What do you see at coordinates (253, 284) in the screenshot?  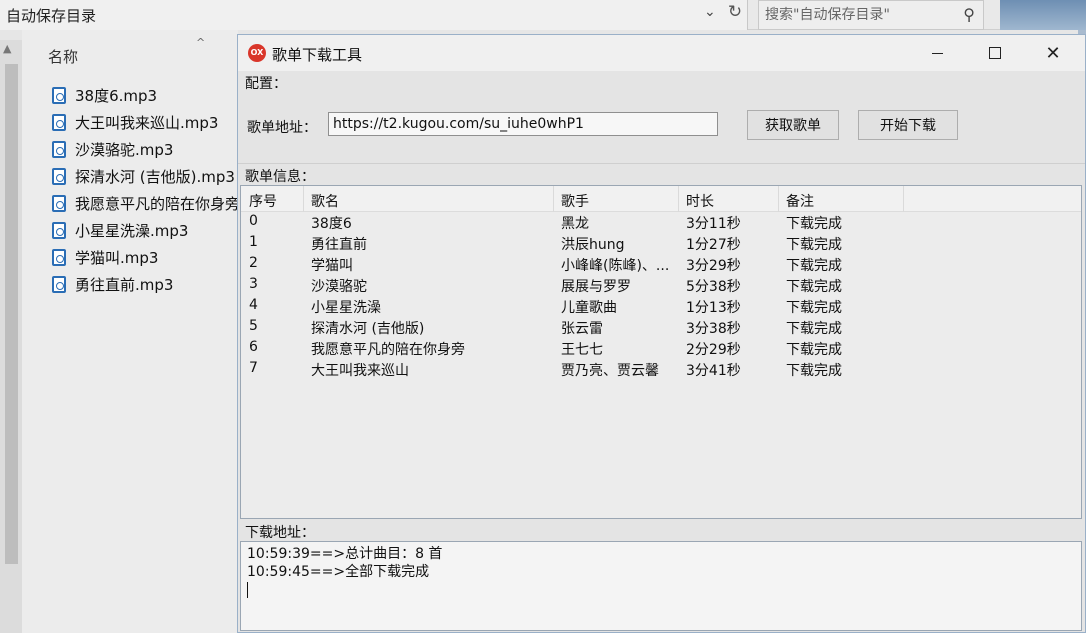 I see `cell-no: 3` at bounding box center [253, 284].